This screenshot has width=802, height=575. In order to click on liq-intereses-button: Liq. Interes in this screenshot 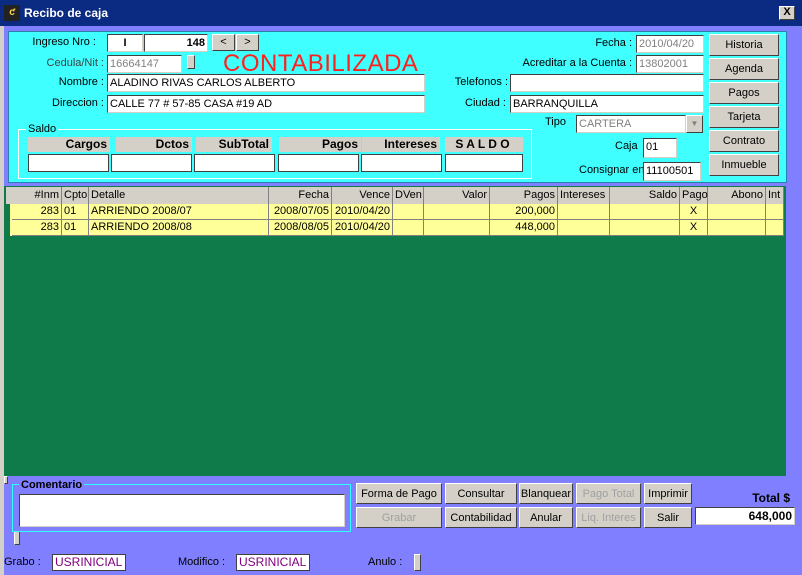, I will do `click(608, 517)`.